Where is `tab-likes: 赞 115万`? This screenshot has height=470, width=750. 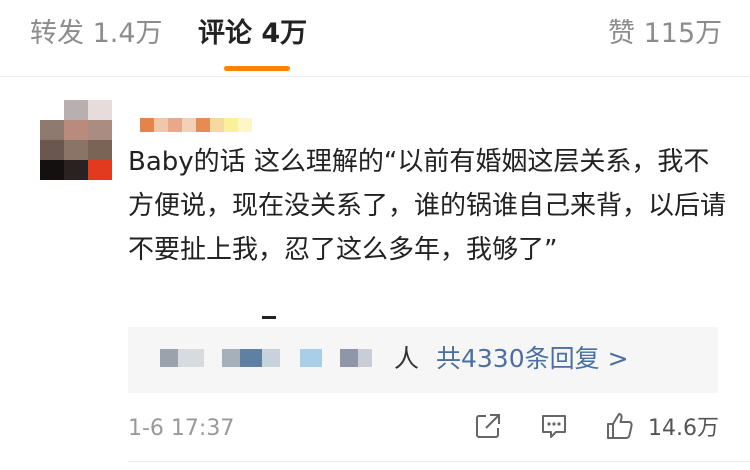
tab-likes: 赞 115万 is located at coordinates (665, 34).